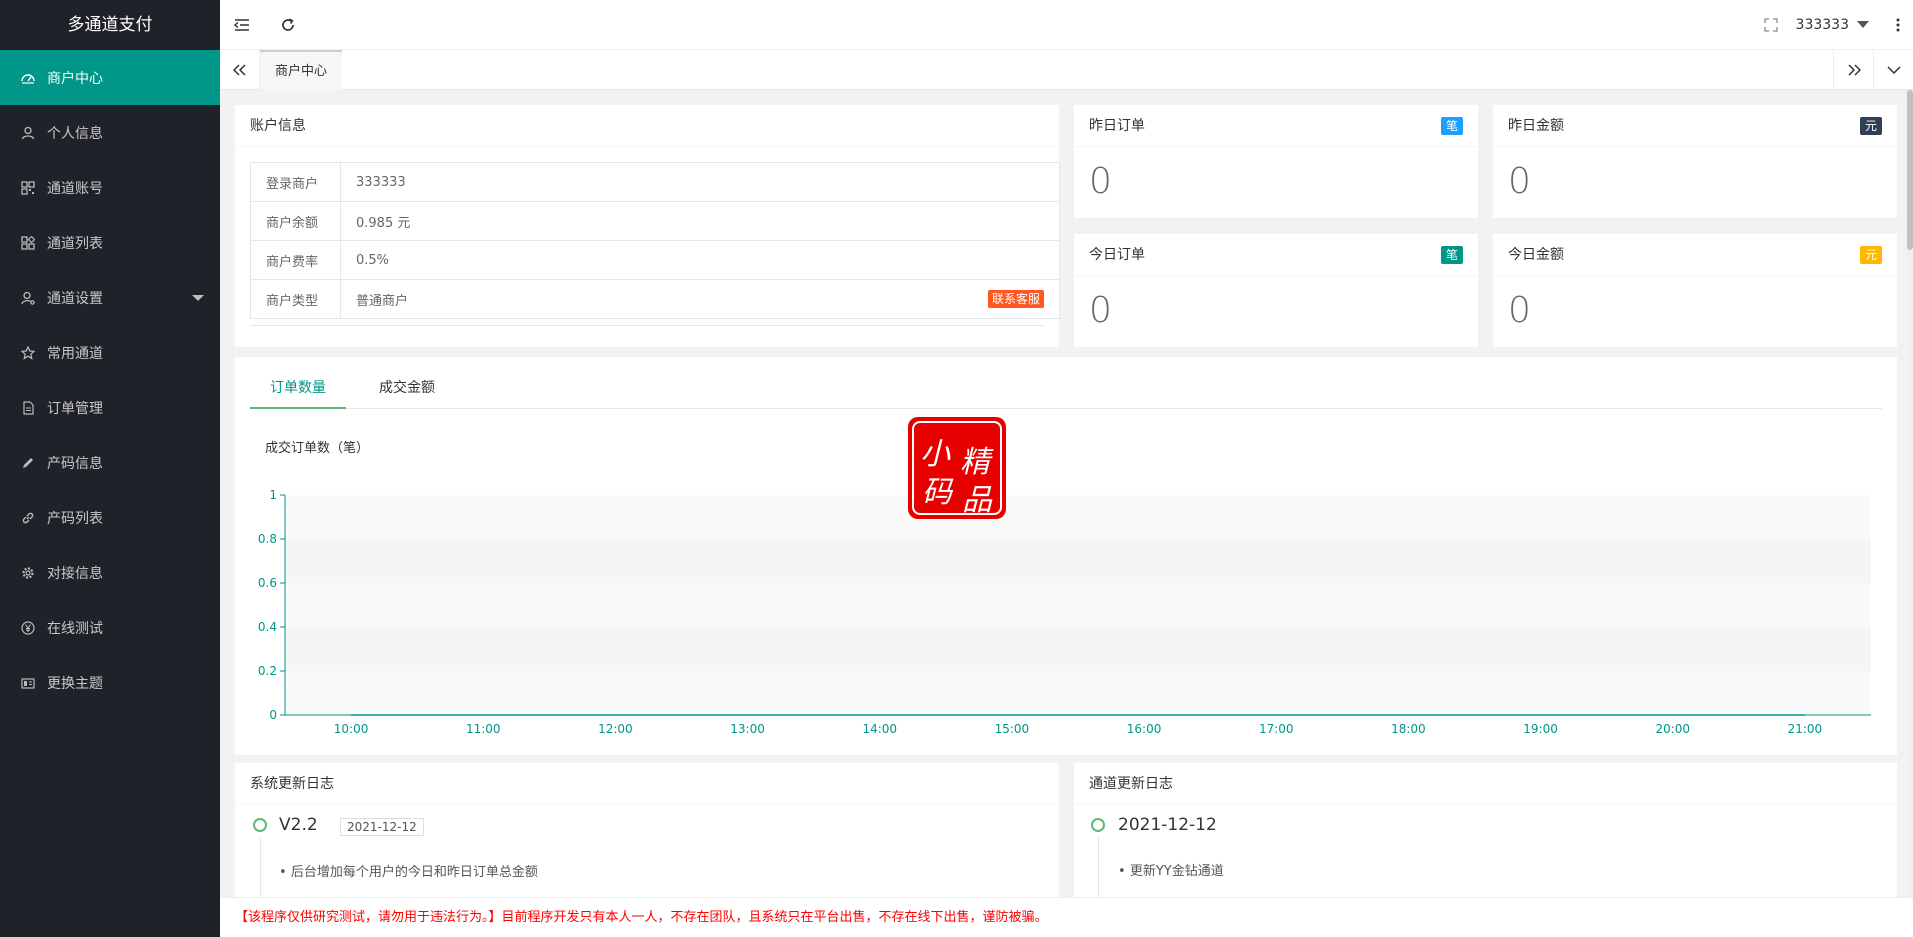  I want to click on table-key: 登录商户, so click(295, 182).